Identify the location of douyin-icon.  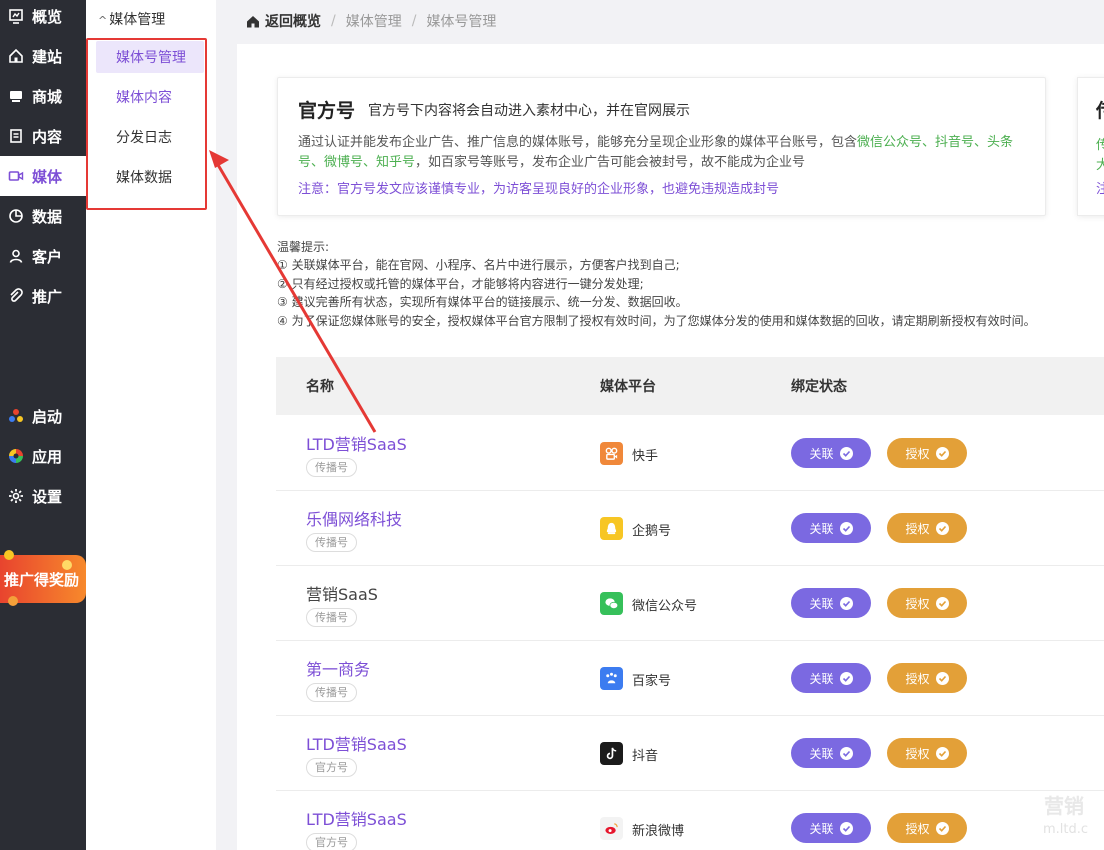
(611, 753).